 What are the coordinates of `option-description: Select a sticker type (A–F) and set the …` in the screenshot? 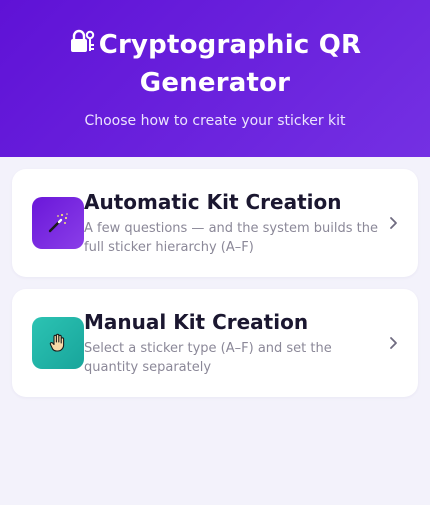 It's located at (208, 358).